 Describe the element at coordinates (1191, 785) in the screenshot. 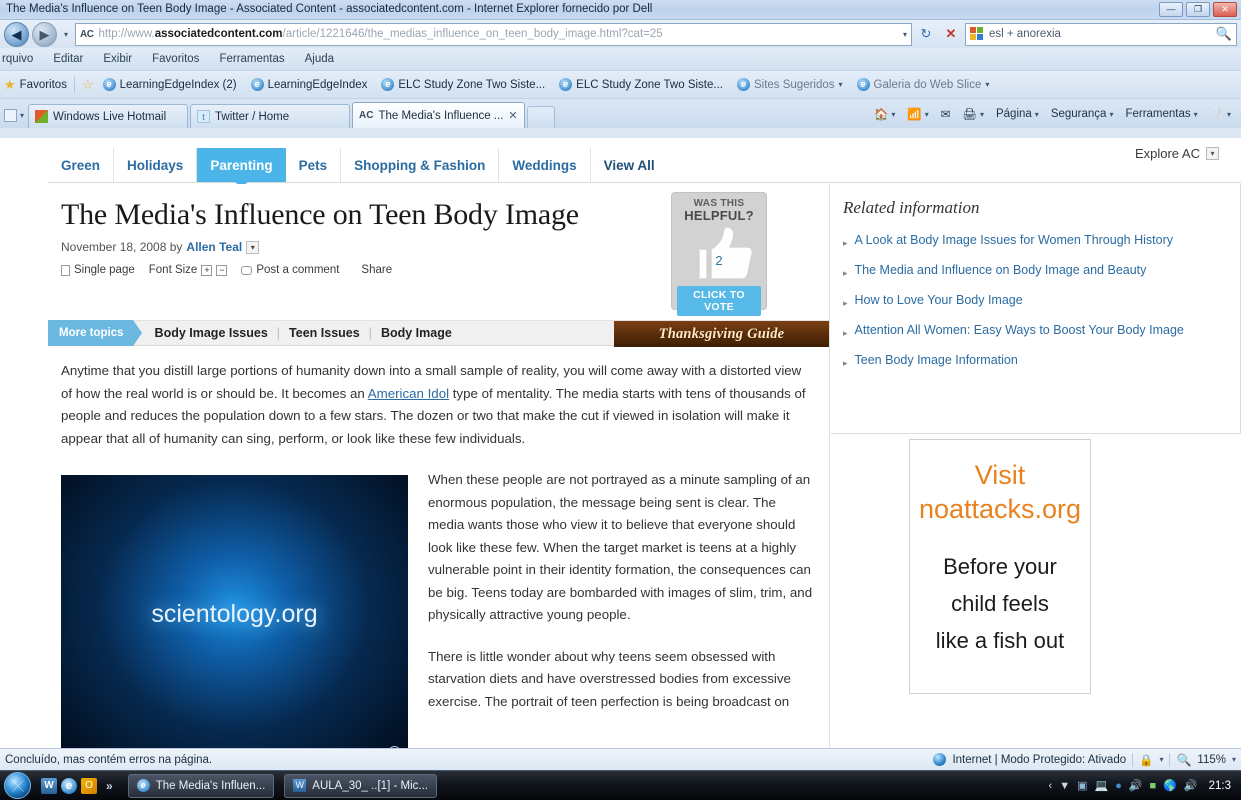

I see `volume-icon: 🔊` at that location.